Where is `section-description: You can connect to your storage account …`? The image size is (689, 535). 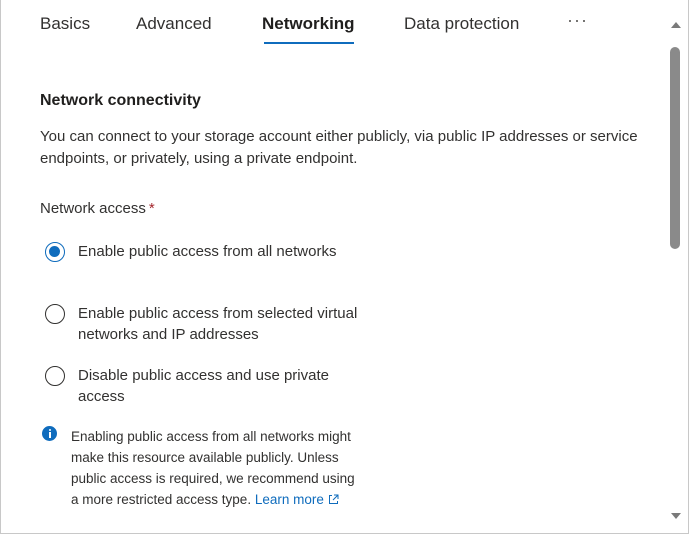
section-description: You can connect to your storage account … is located at coordinates (339, 147).